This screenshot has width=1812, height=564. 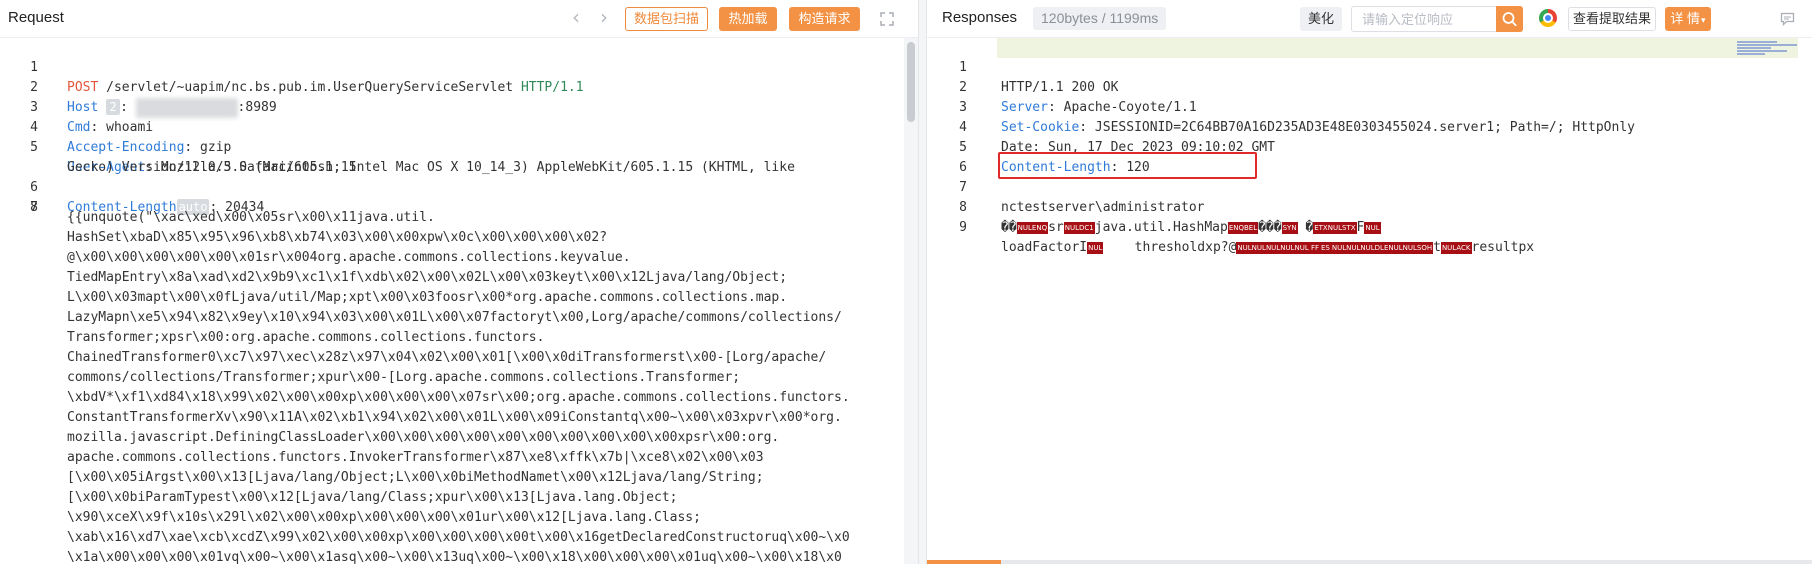 I want to click on response-line-6: 6, so click(x=963, y=167).